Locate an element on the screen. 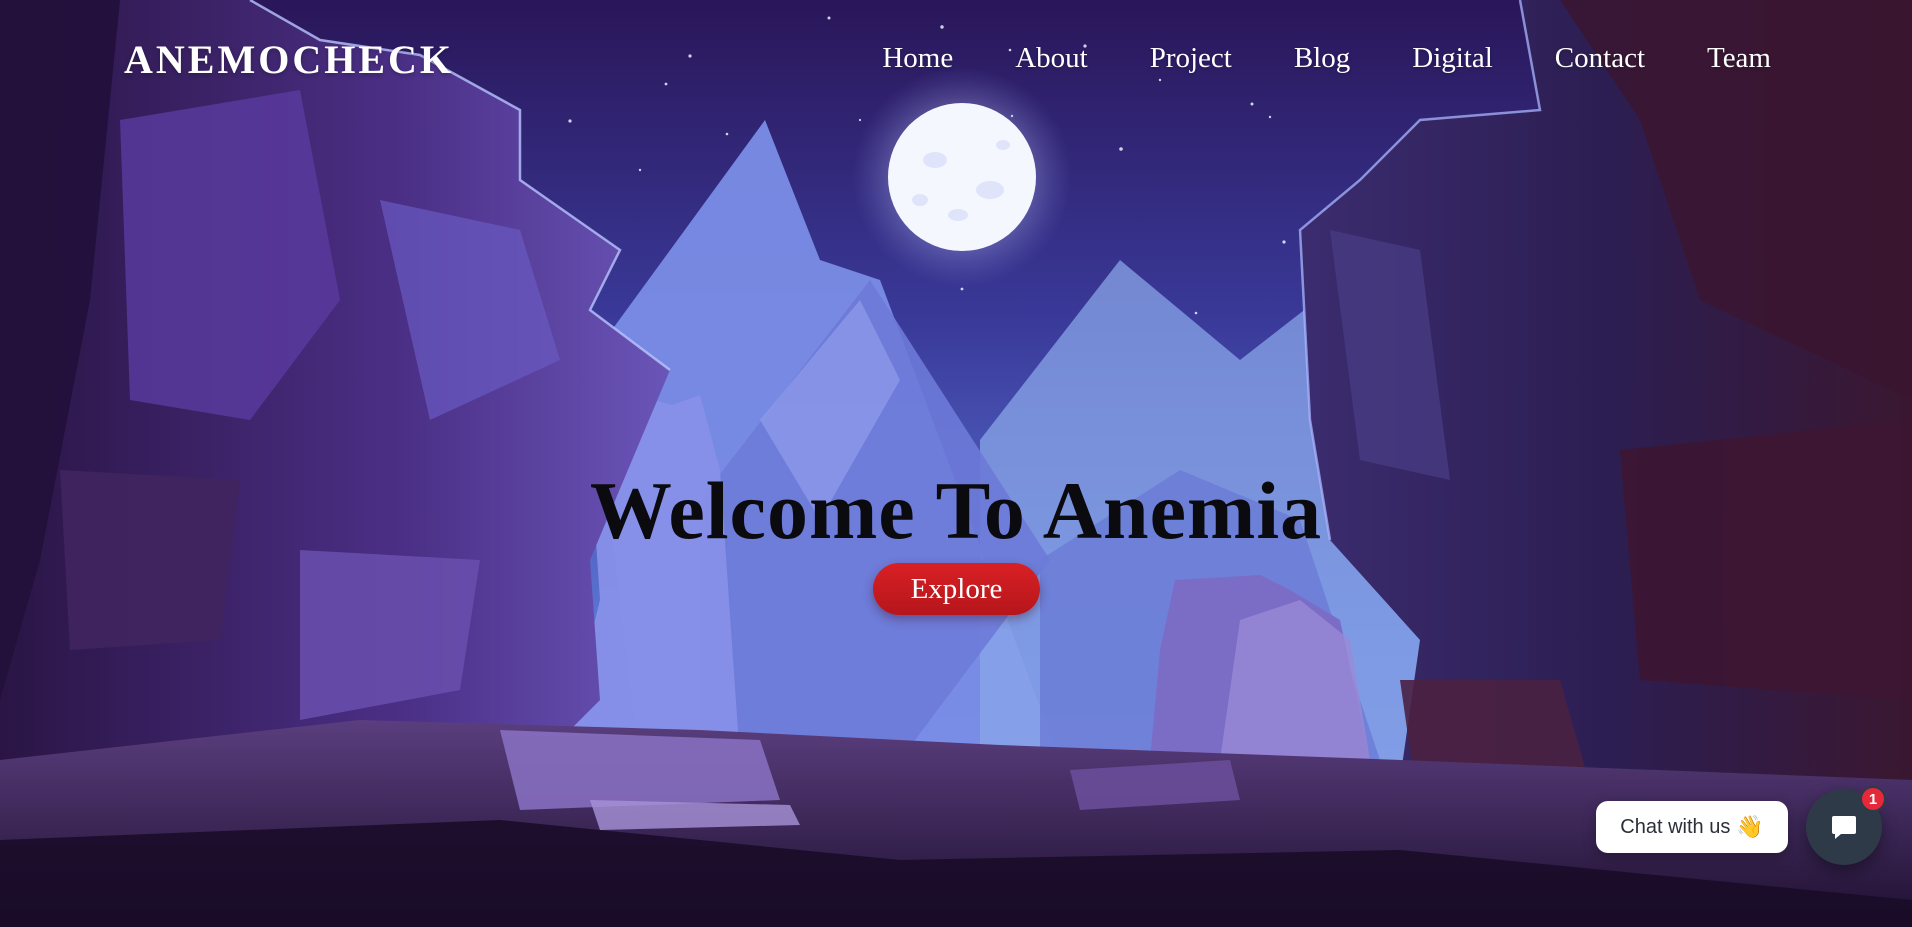 The height and width of the screenshot is (927, 1912). chat-with-us-bubble: Chat with us 👋 is located at coordinates (1692, 827).